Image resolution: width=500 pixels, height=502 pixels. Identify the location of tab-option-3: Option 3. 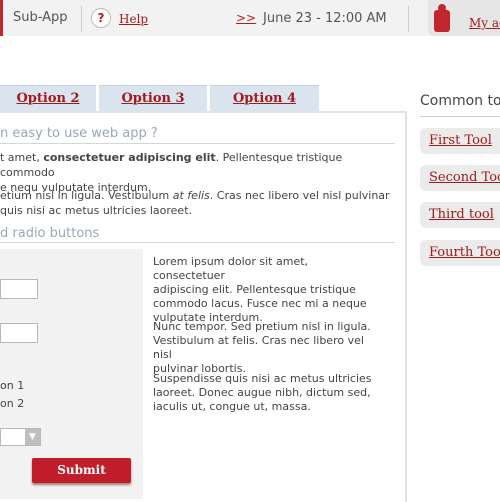
(153, 98).